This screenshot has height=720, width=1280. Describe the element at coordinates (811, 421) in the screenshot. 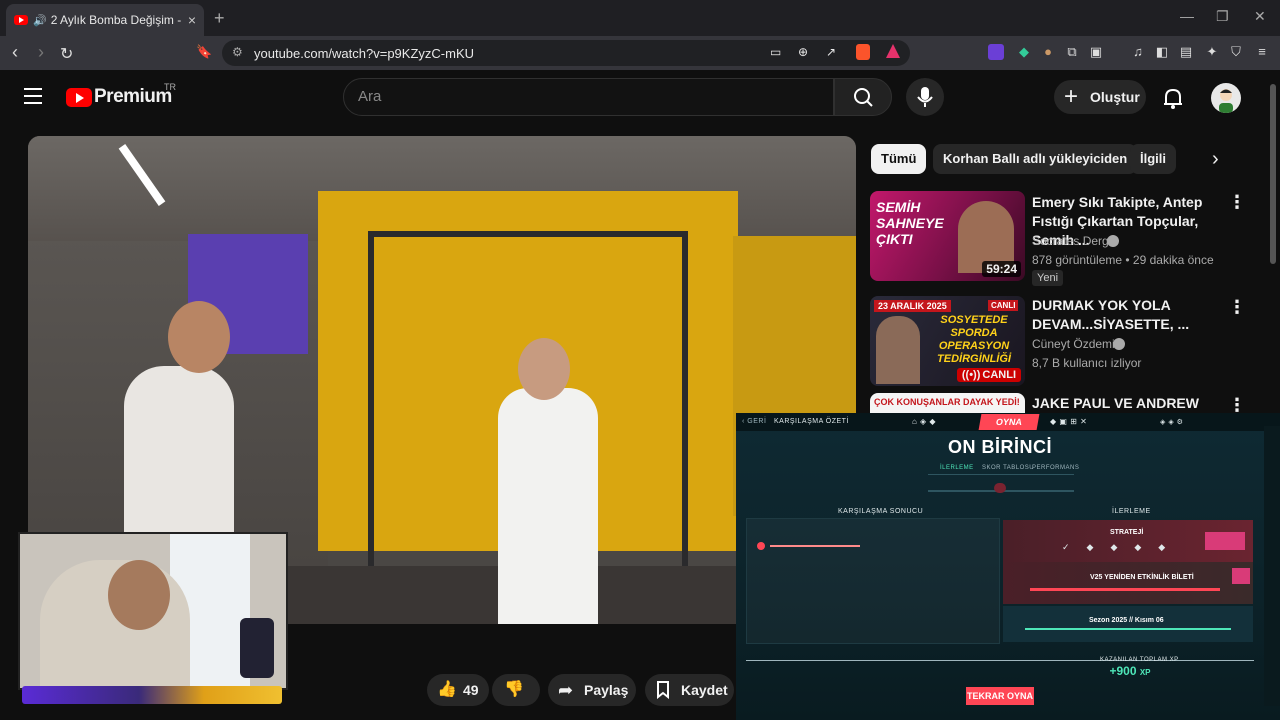

I see `game-header-title: KARŞILAŞMA ÖZETİ` at that location.